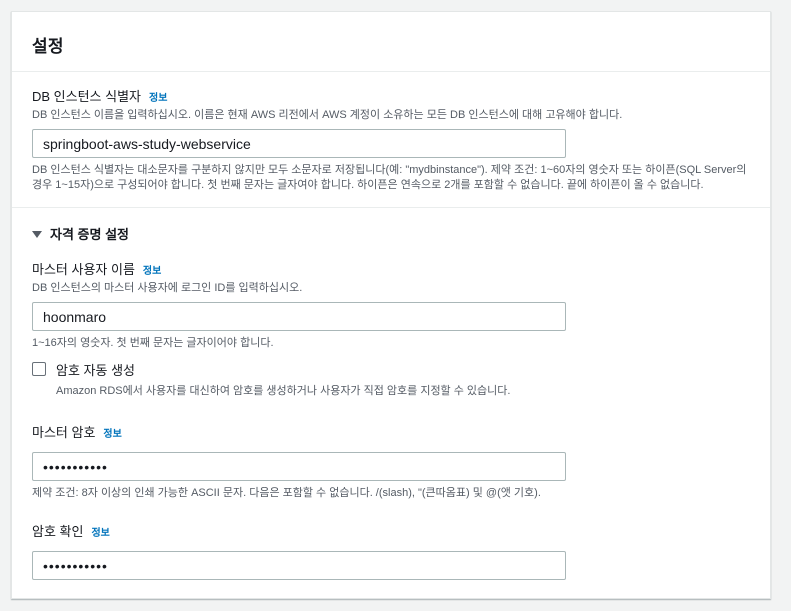 This screenshot has width=791, height=611. What do you see at coordinates (100, 531) in the screenshot?
I see `confirm-password-info-link: 정보` at bounding box center [100, 531].